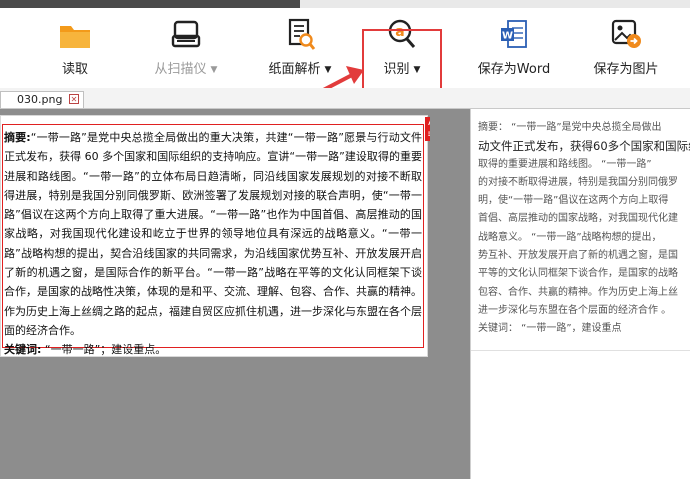  I want to click on result-line: 首倡、高层推动的国家战略，对我国现代化建, so click(578, 219).